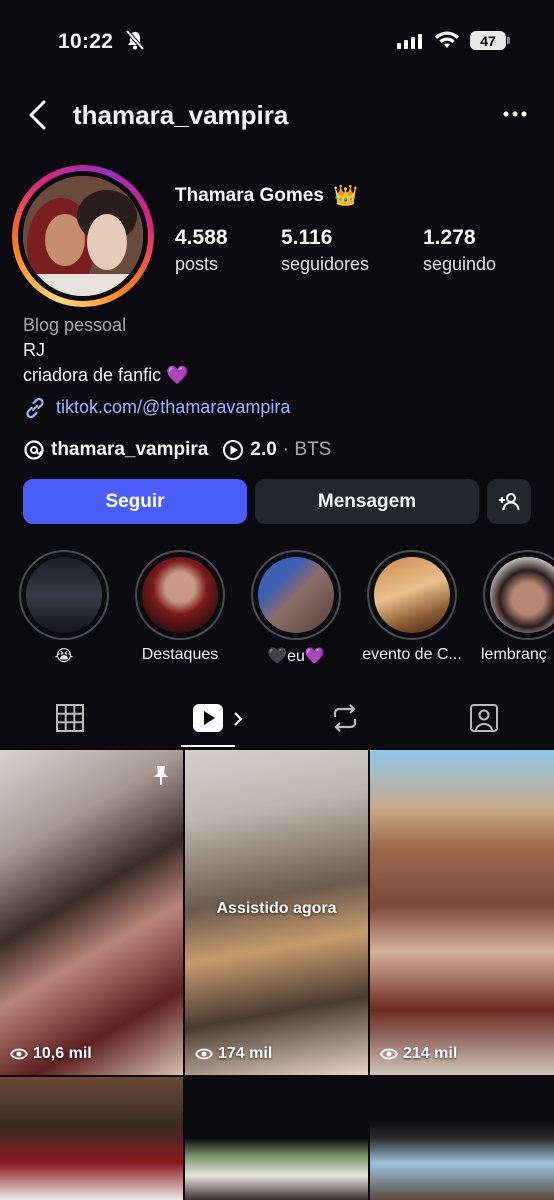 This screenshot has width=554, height=1200. Describe the element at coordinates (488, 40) in the screenshot. I see `battery-icon: 47` at that location.